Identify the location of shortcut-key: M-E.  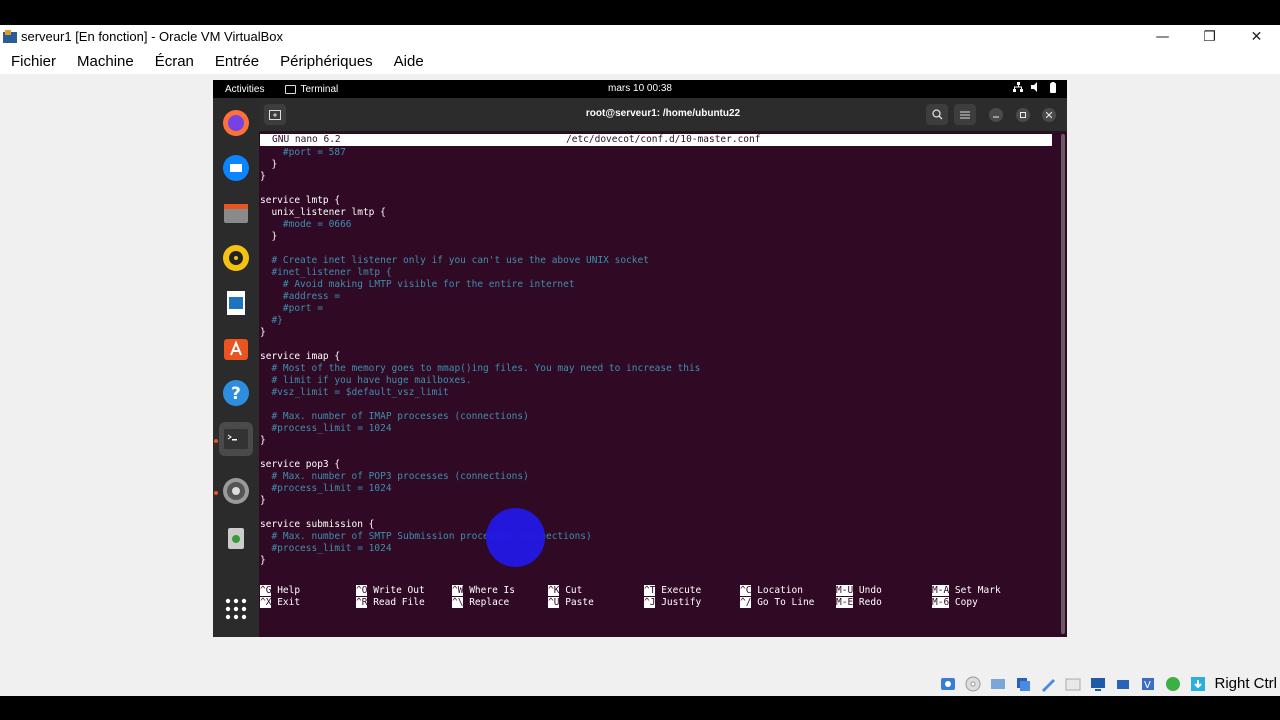
(845, 602).